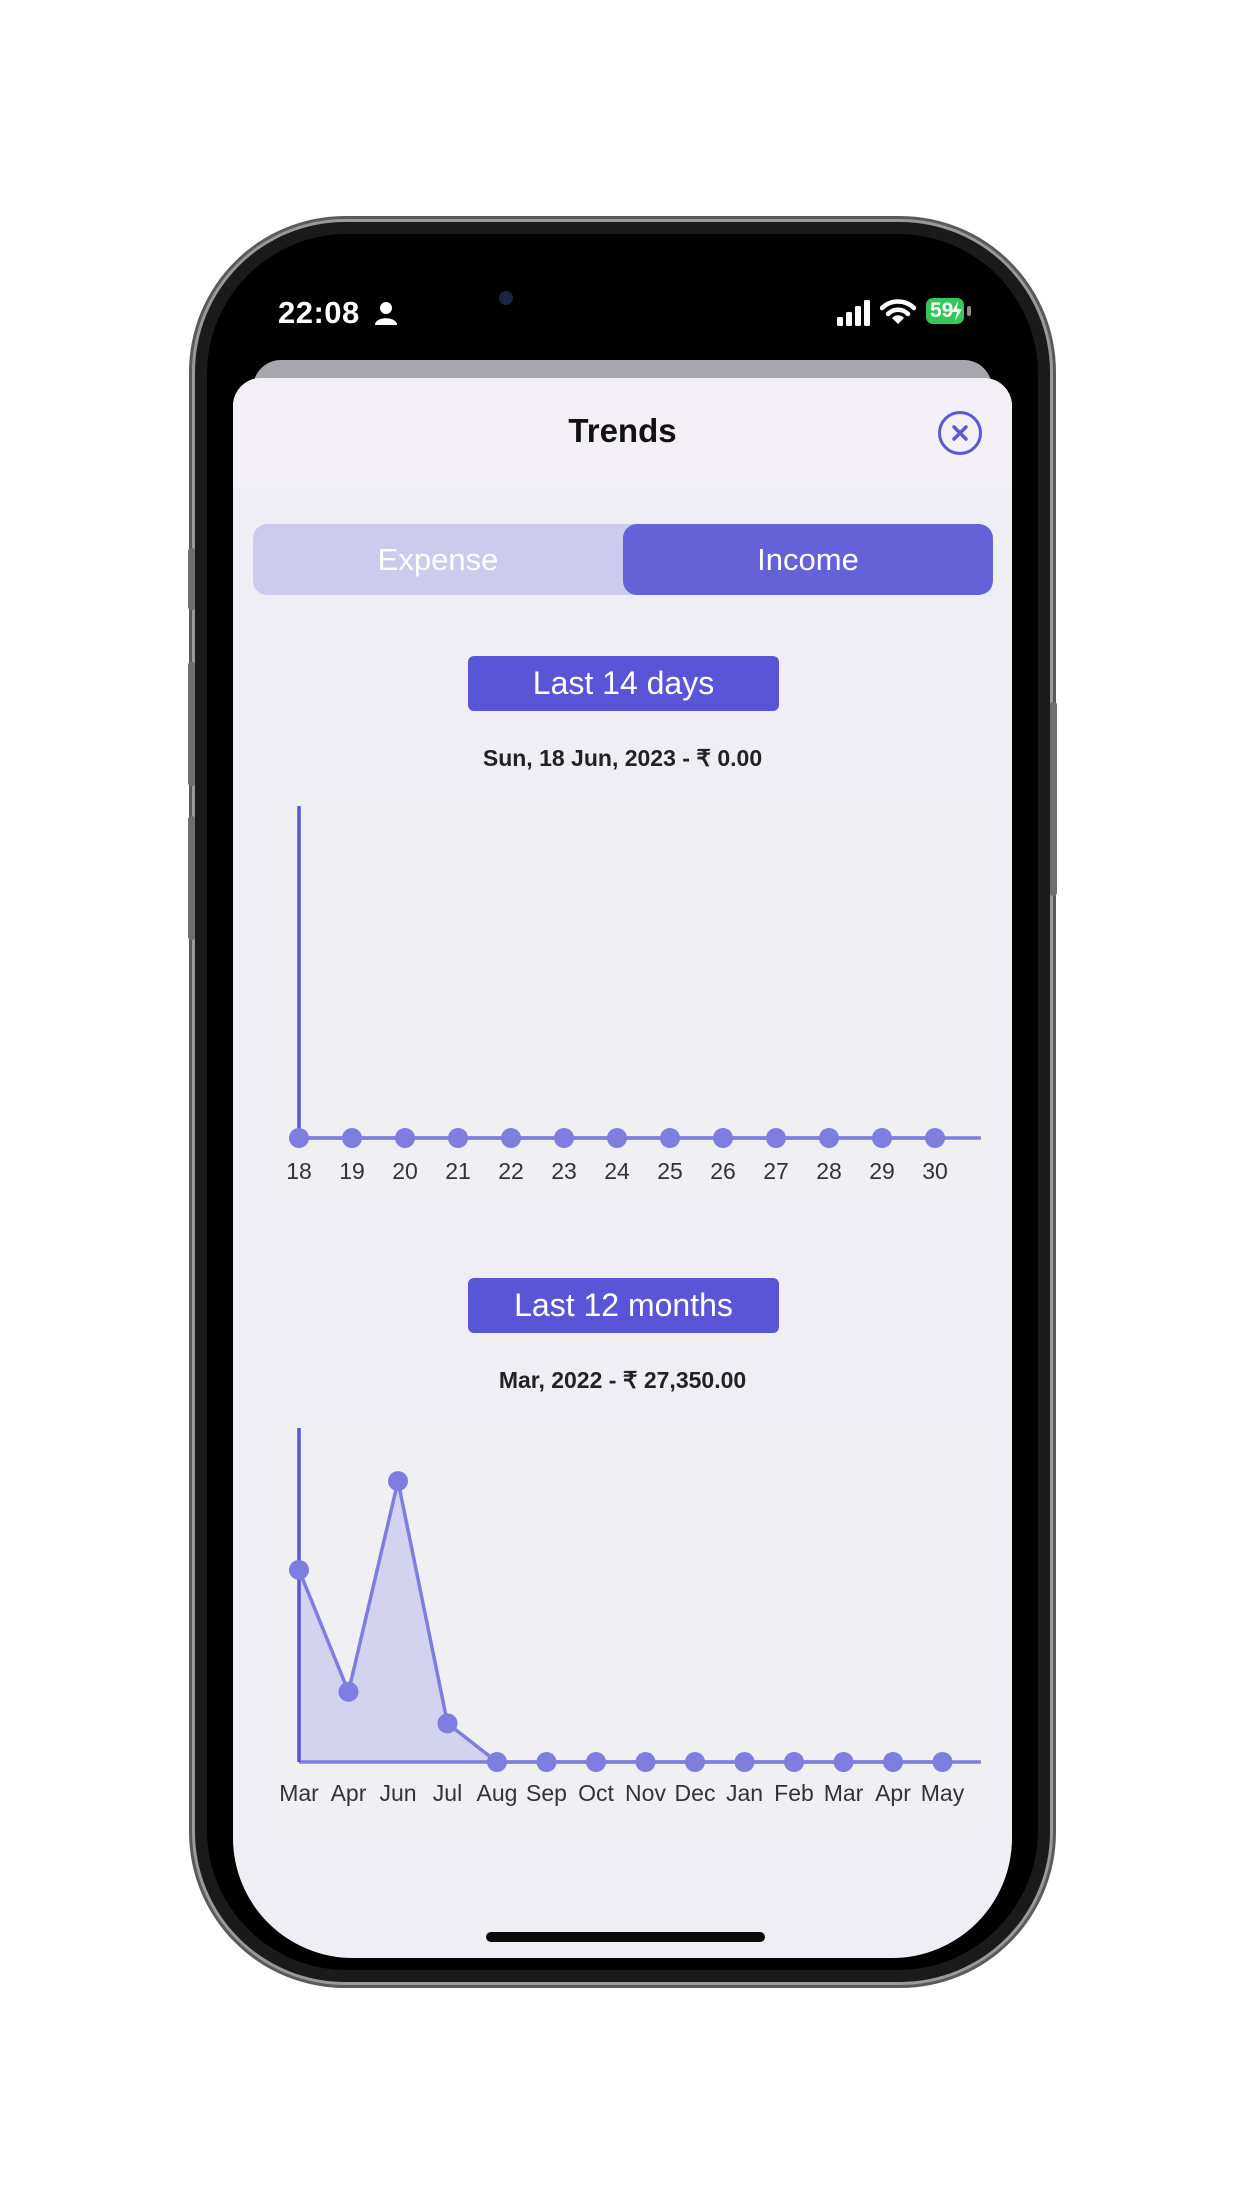  Describe the element at coordinates (969, 311) in the screenshot. I see `battery-cap` at that location.